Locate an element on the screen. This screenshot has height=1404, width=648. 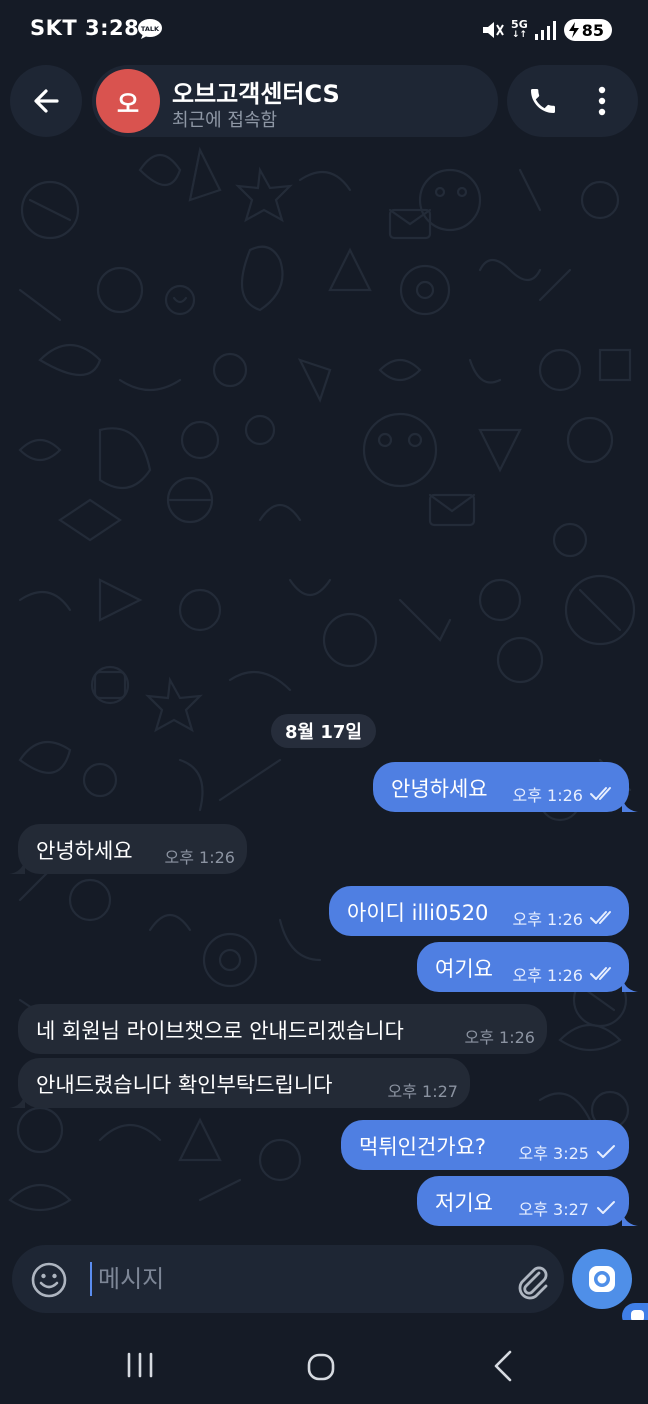
more-options-button is located at coordinates (602, 101).